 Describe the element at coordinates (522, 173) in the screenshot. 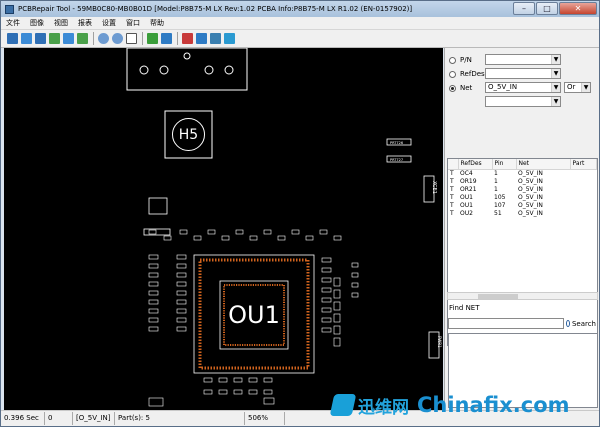

I see `table-row: T OC4 1 O_5V_IN` at that location.